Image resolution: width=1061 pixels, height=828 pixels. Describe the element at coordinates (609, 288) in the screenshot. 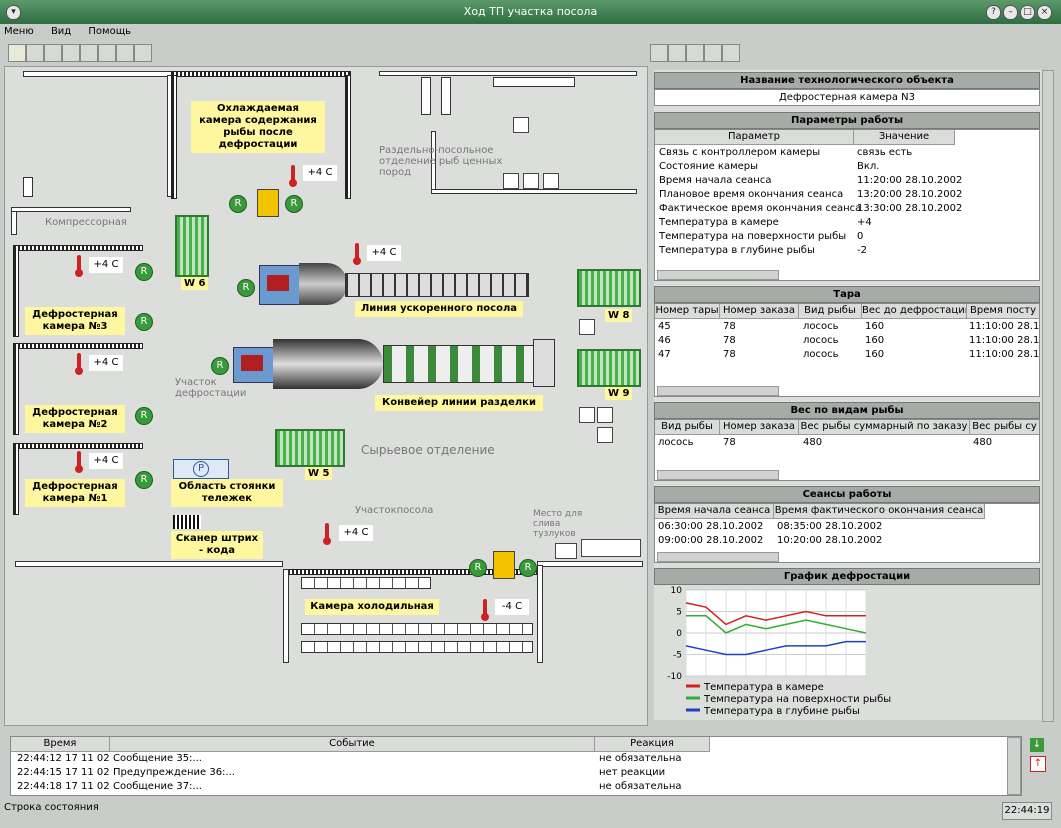

I see `scale-w8` at that location.